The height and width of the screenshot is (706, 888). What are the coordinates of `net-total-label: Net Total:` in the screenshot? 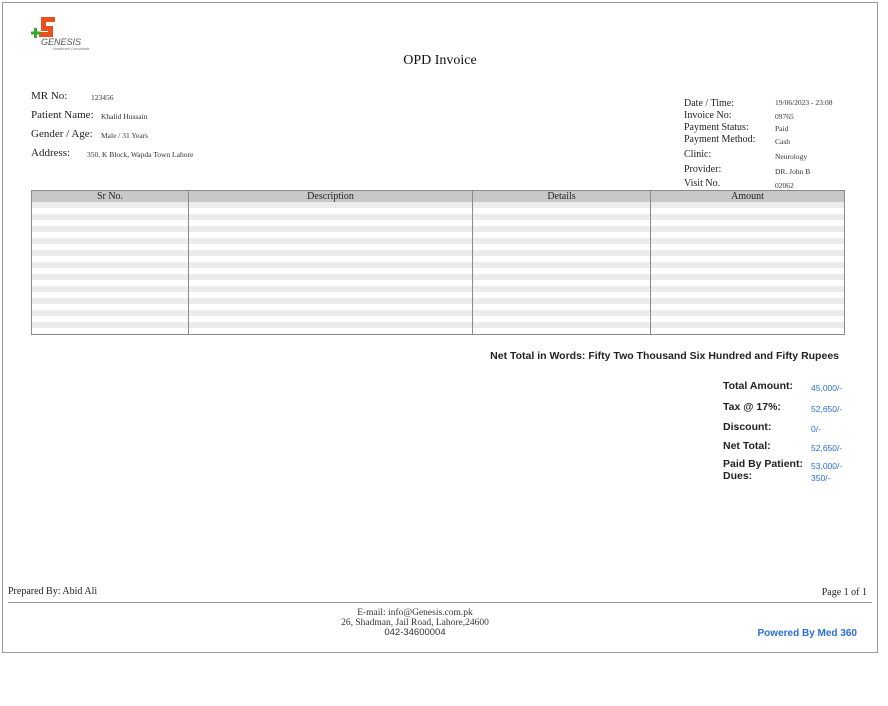 It's located at (747, 446).